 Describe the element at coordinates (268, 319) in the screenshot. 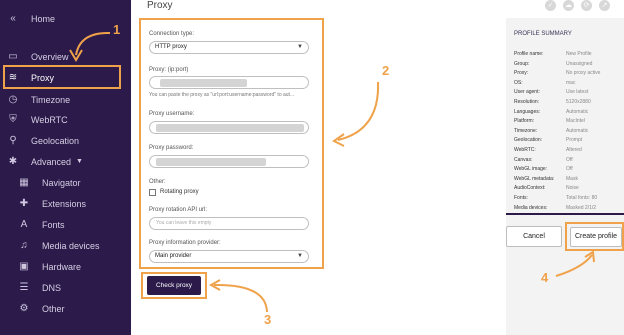

I see `annotation-number-3: 3` at that location.